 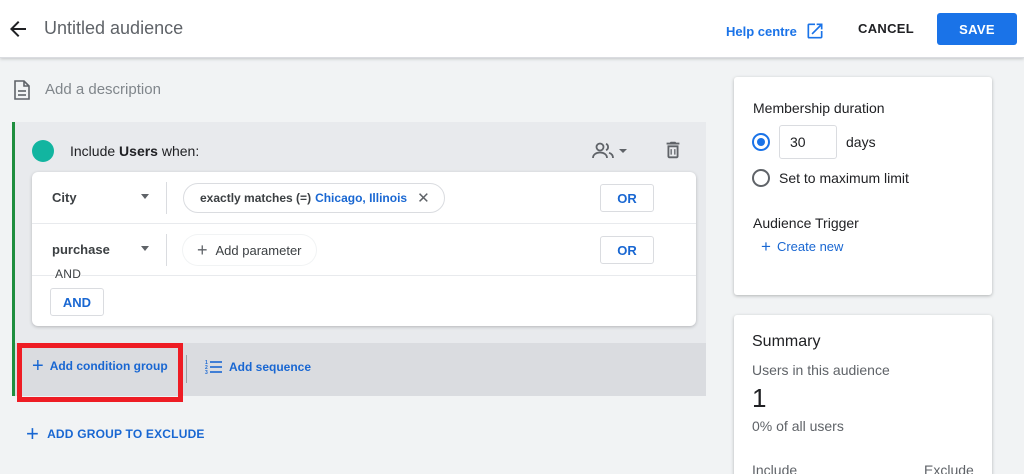 What do you see at coordinates (423, 198) in the screenshot?
I see `close-icon: ✕` at bounding box center [423, 198].